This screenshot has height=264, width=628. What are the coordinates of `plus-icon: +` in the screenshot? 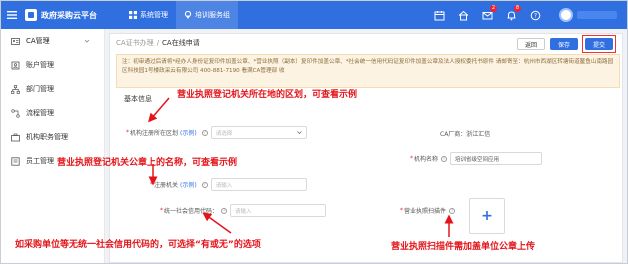 It's located at (487, 216).